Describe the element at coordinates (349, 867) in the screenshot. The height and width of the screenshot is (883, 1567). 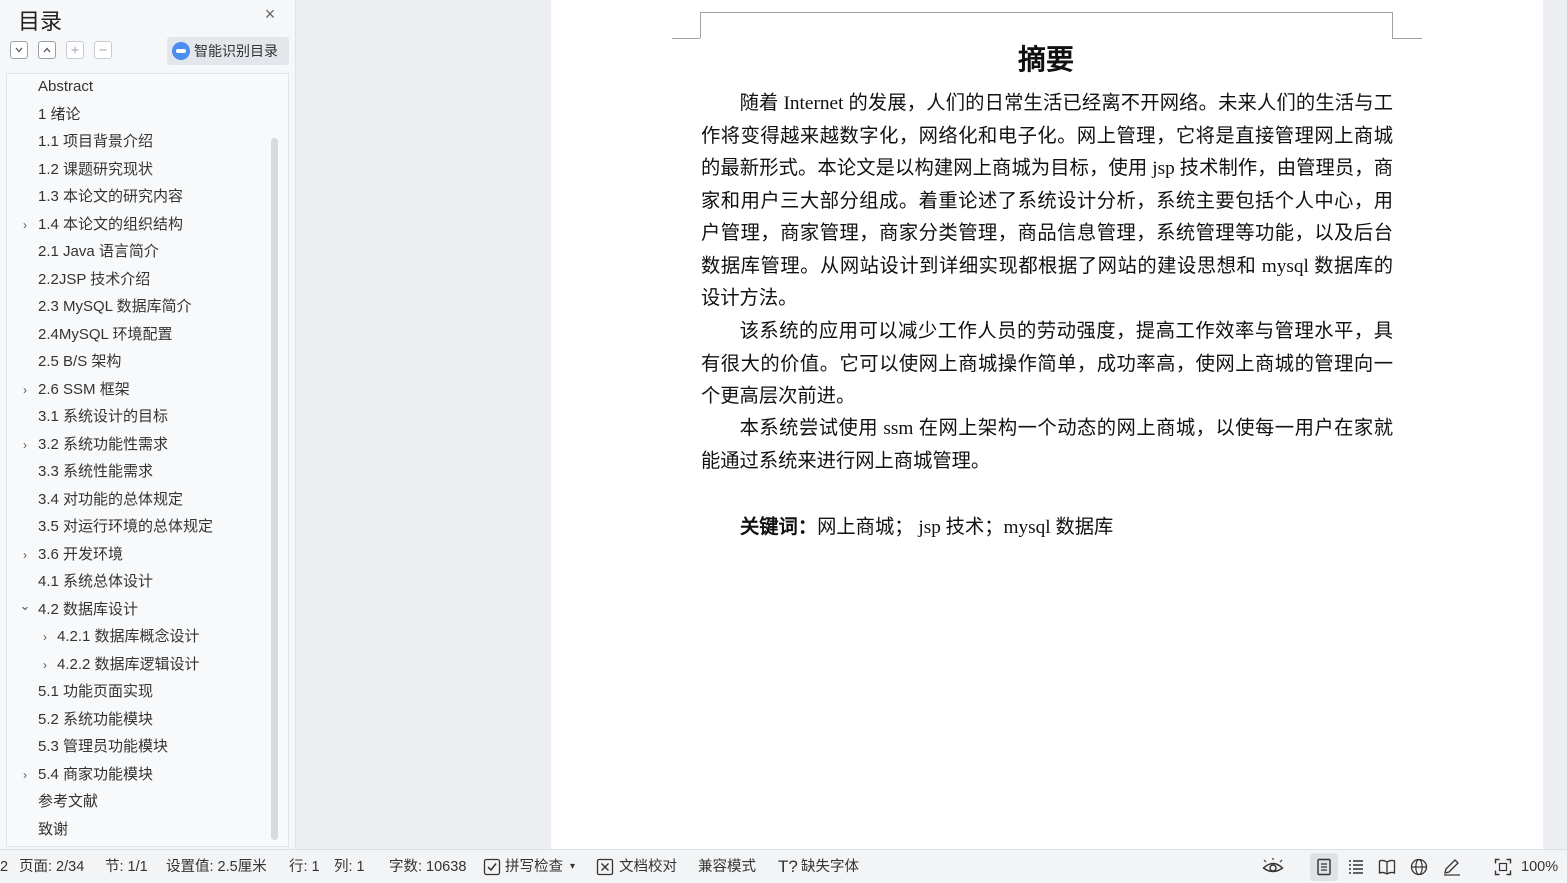
I see `status-col: 列: 1` at that location.